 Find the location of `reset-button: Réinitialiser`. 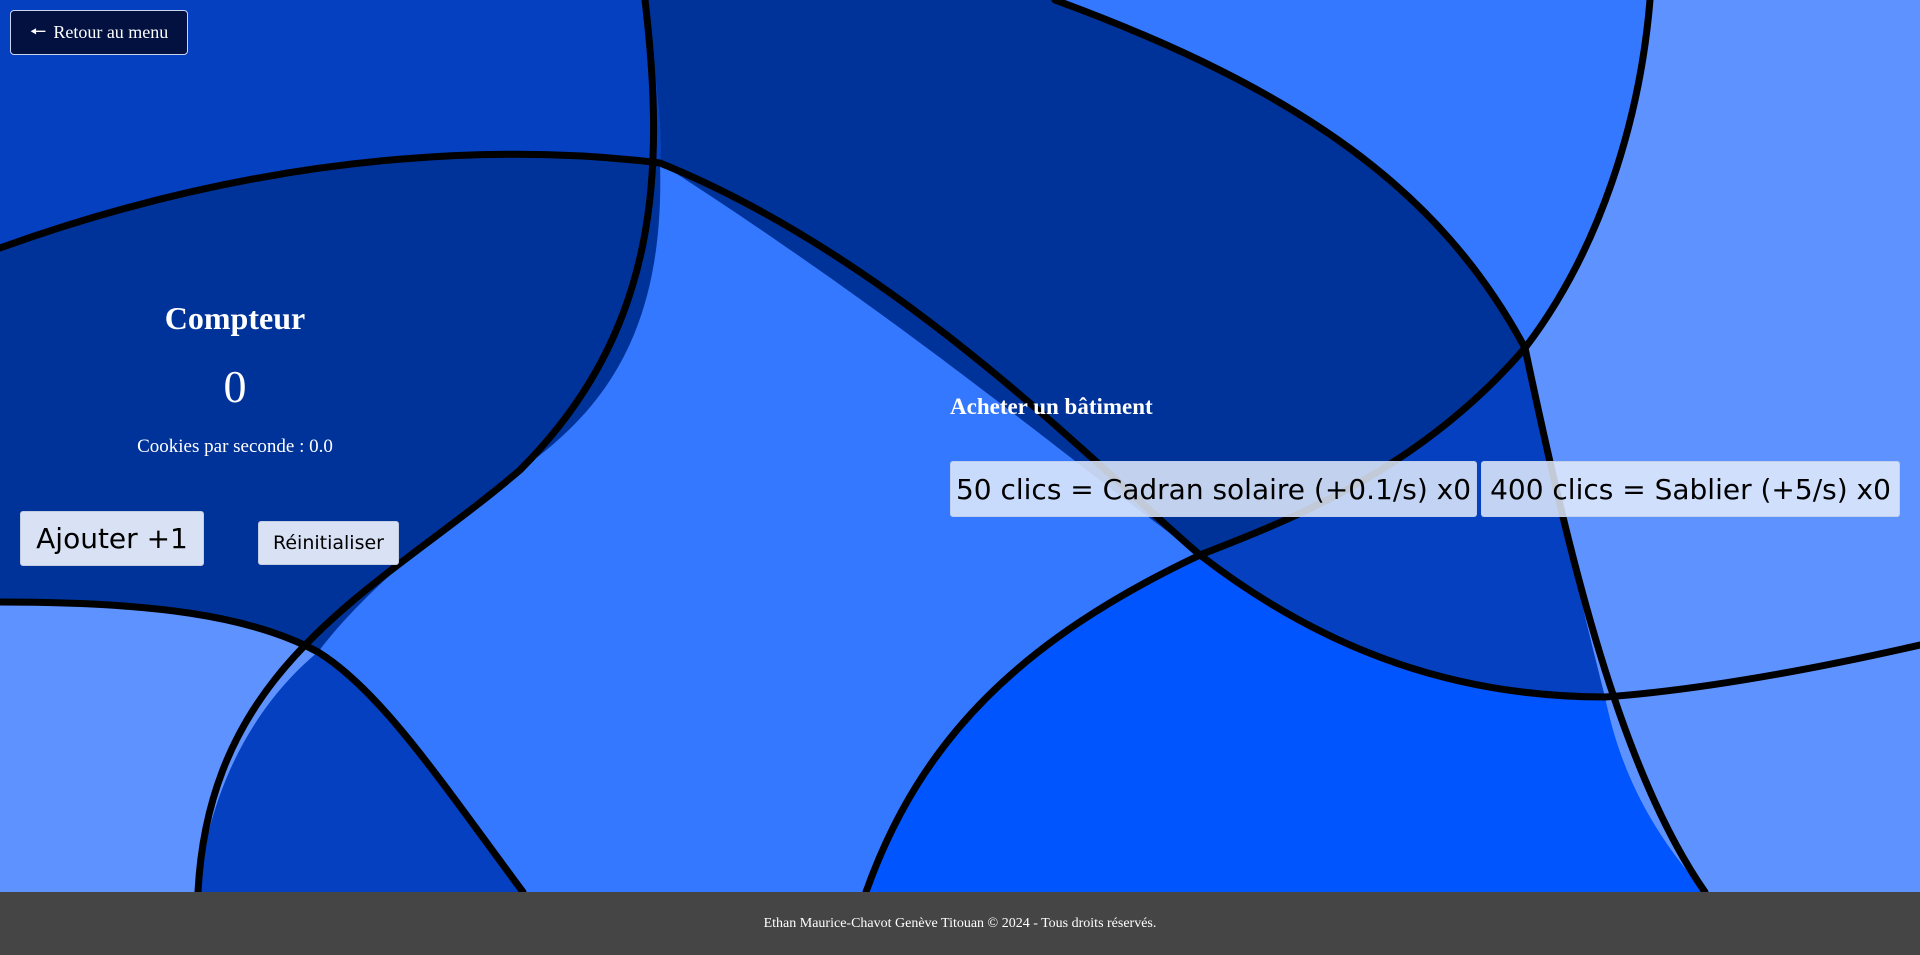

reset-button: Réinitialiser is located at coordinates (328, 543).